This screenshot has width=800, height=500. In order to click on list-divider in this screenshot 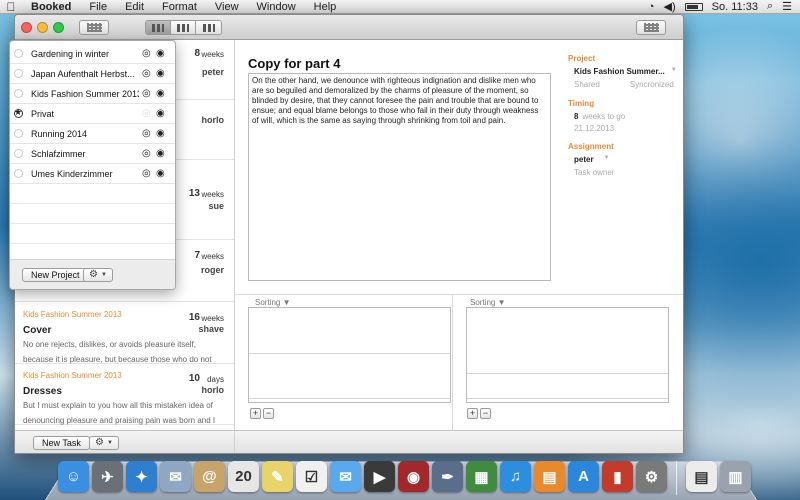, I will do `click(349, 353)`.